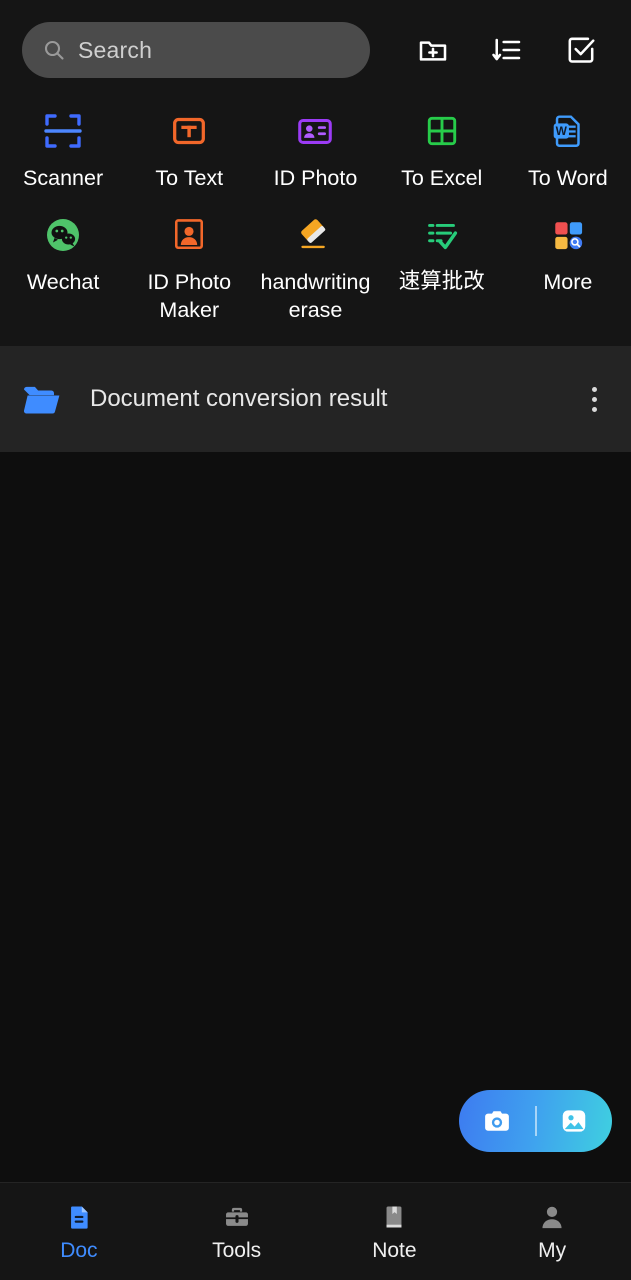 This screenshot has height=1280, width=631. I want to click on tool-to-excel: To Excel, so click(442, 148).